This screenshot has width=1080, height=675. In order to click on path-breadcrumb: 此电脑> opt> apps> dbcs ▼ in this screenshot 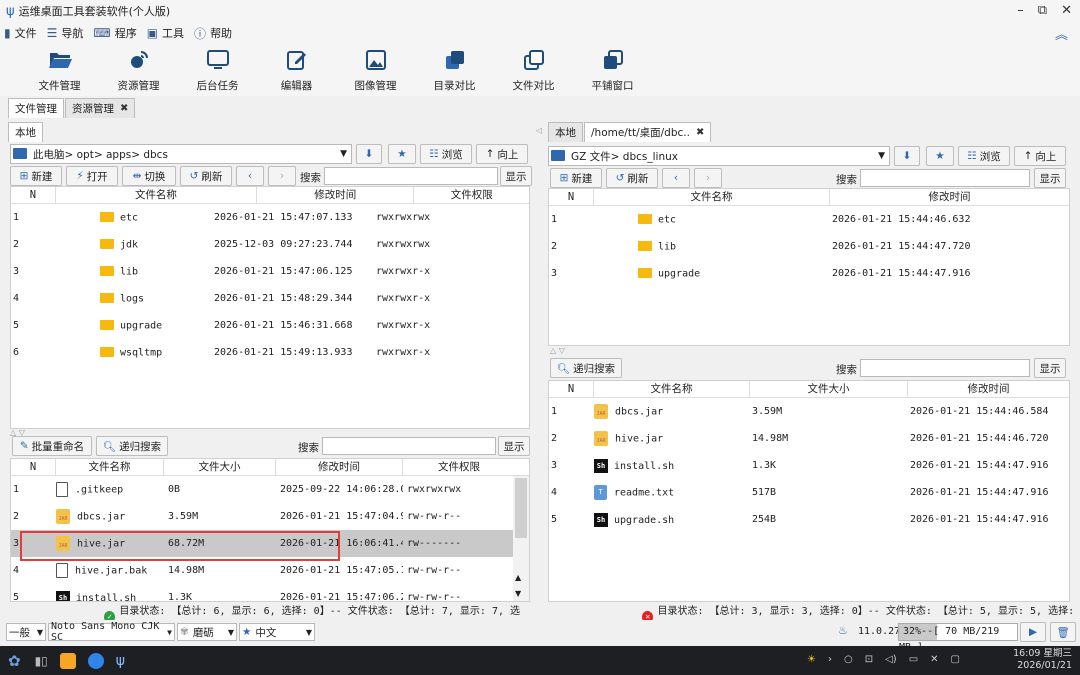, I will do `click(181, 154)`.